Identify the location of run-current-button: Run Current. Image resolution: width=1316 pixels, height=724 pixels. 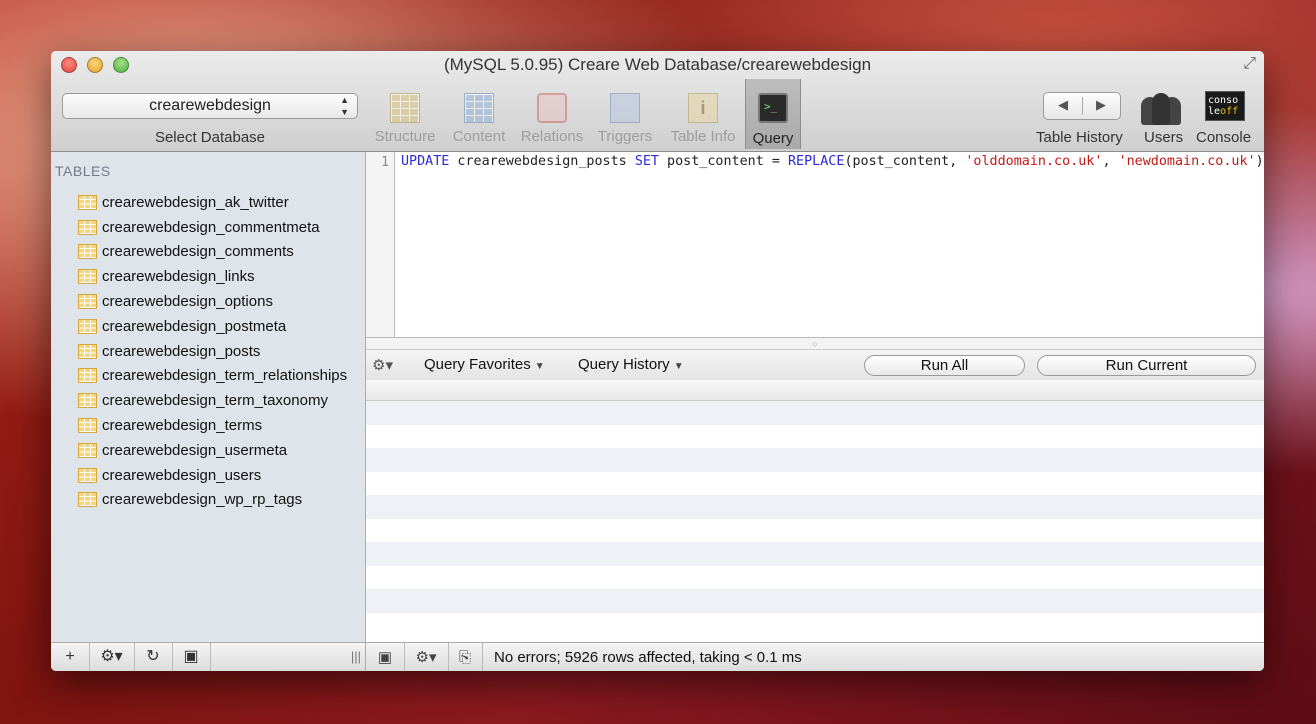
(1146, 365).